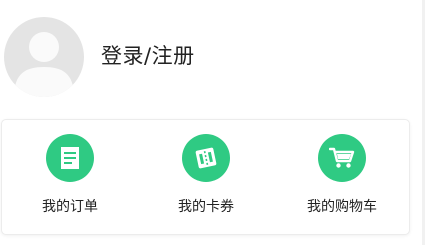 The height and width of the screenshot is (245, 425). What do you see at coordinates (342, 207) in the screenshot?
I see `my-cart-label: 我的购物车` at bounding box center [342, 207].